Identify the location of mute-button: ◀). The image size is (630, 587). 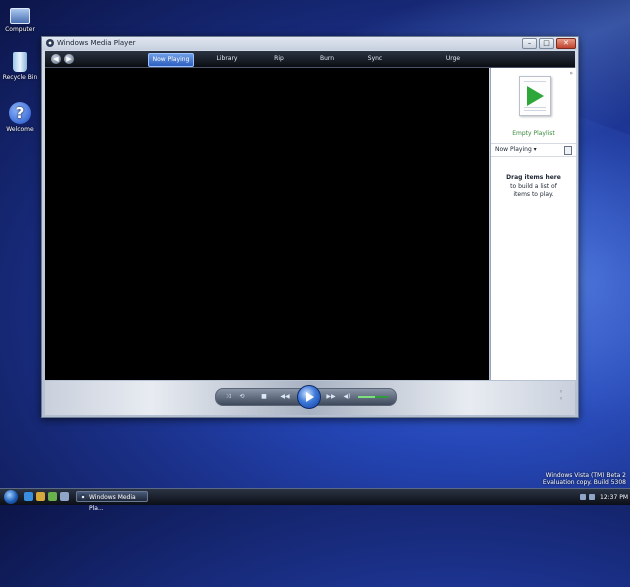
(347, 397).